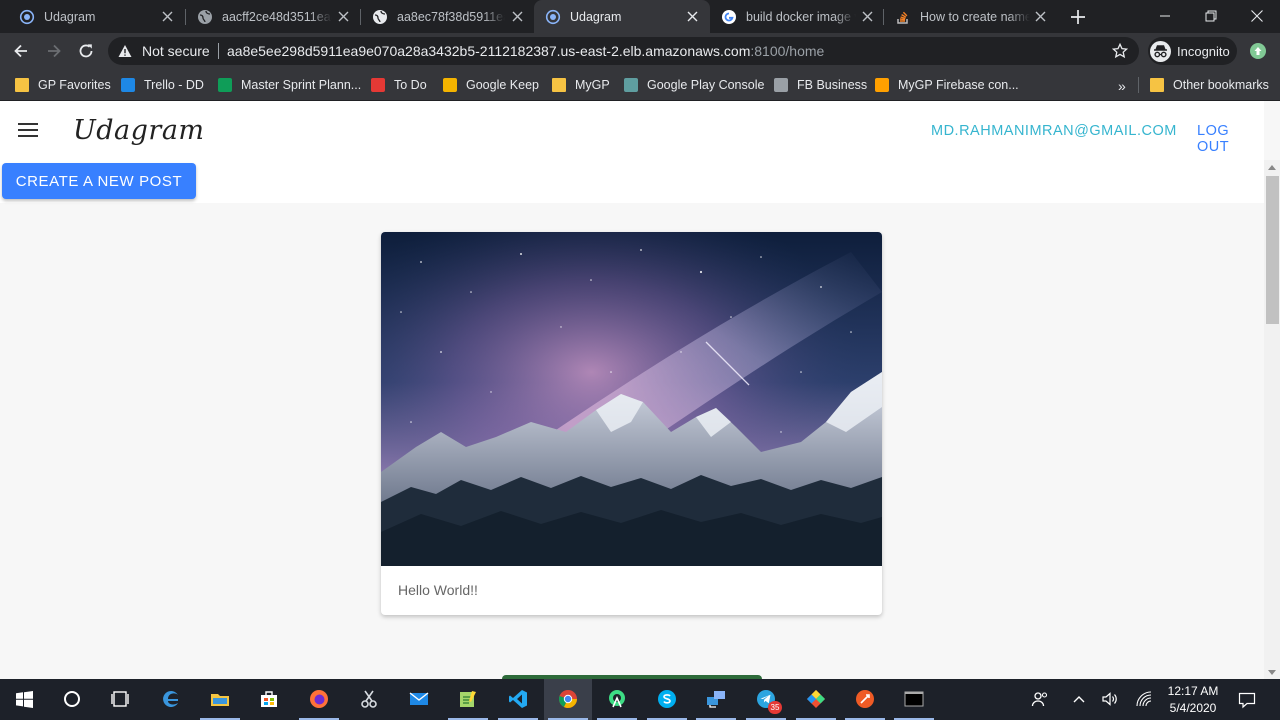 This screenshot has width=1280, height=720. I want to click on restore-button, so click(1211, 16).